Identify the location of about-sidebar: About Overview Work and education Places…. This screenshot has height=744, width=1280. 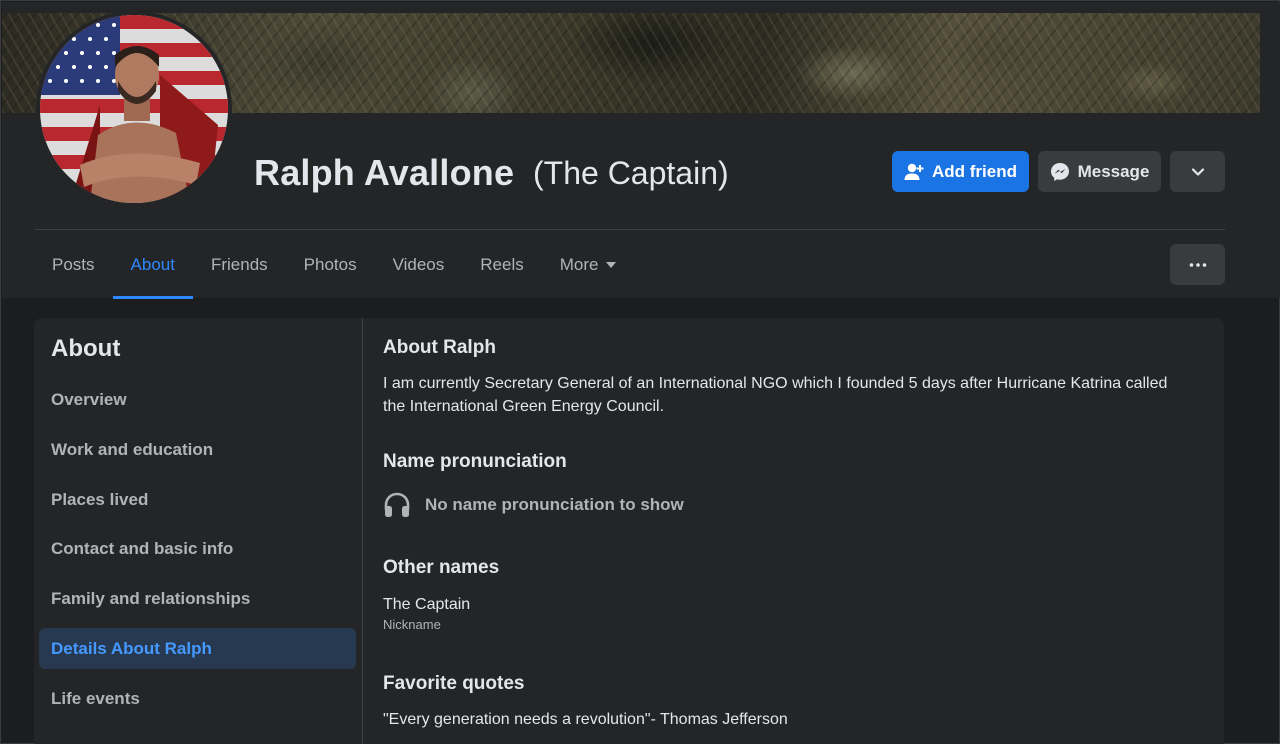
(198, 531).